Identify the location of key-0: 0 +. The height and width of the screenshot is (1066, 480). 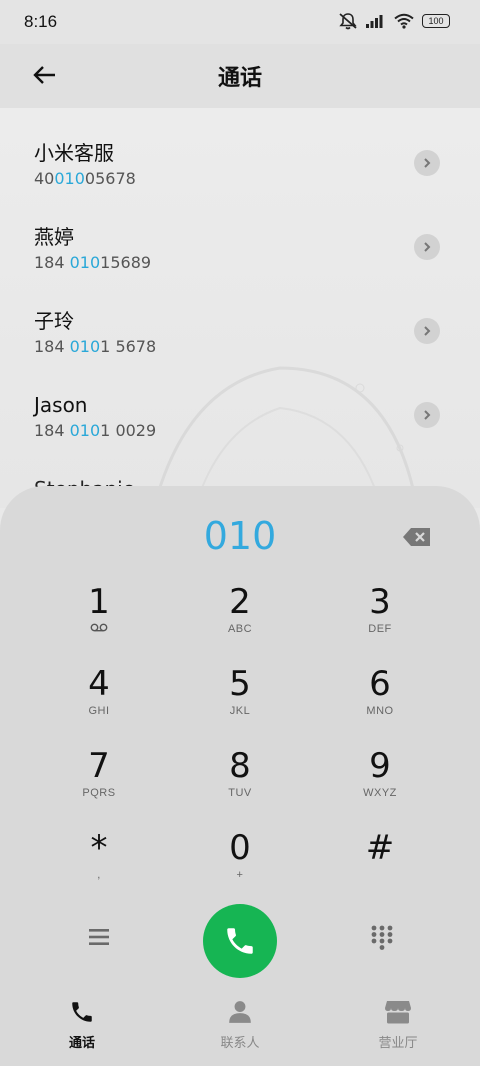
(240, 866).